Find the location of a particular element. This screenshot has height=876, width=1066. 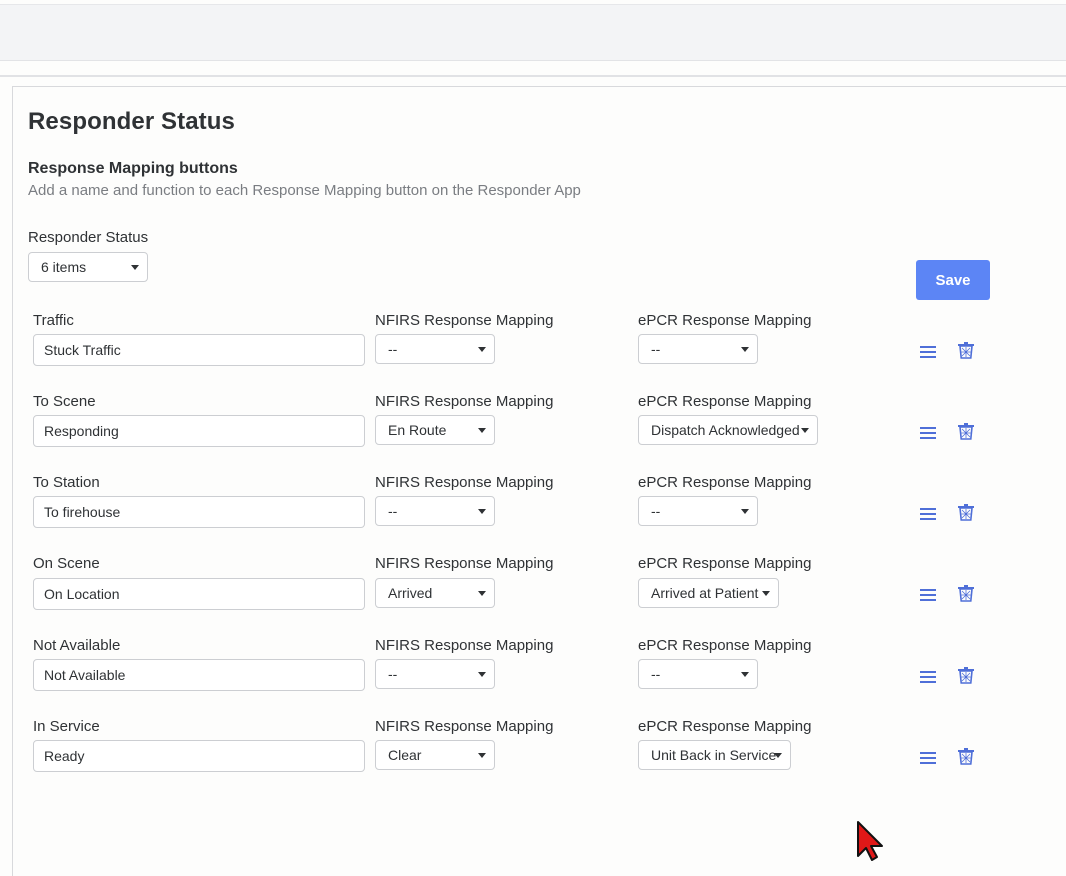

divider is located at coordinates (533, 76).